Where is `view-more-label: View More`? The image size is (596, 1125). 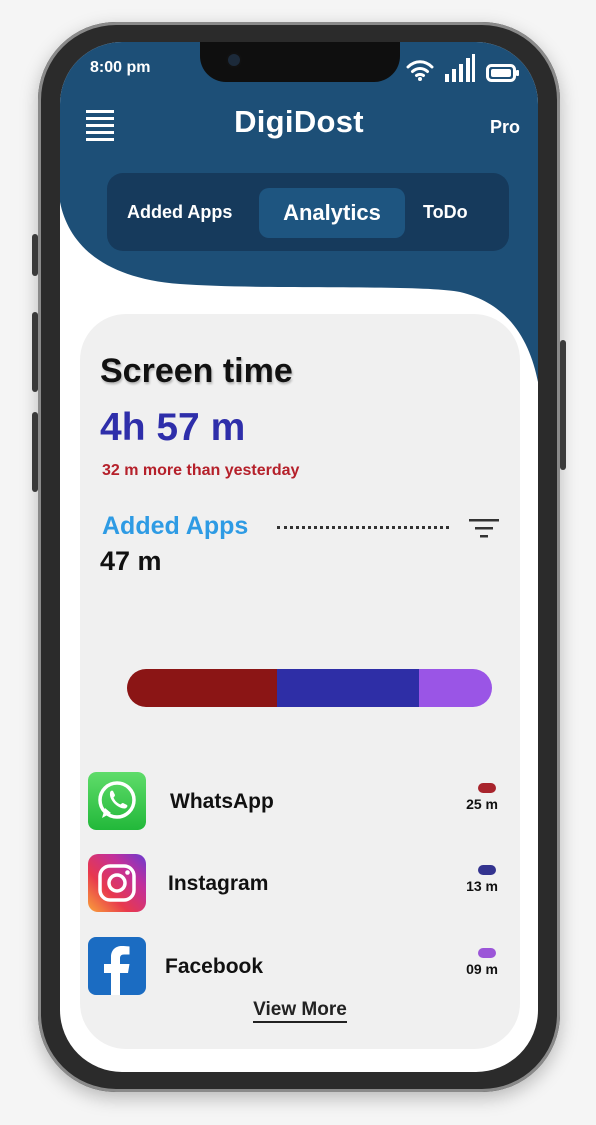 view-more-label: View More is located at coordinates (300, 1011).